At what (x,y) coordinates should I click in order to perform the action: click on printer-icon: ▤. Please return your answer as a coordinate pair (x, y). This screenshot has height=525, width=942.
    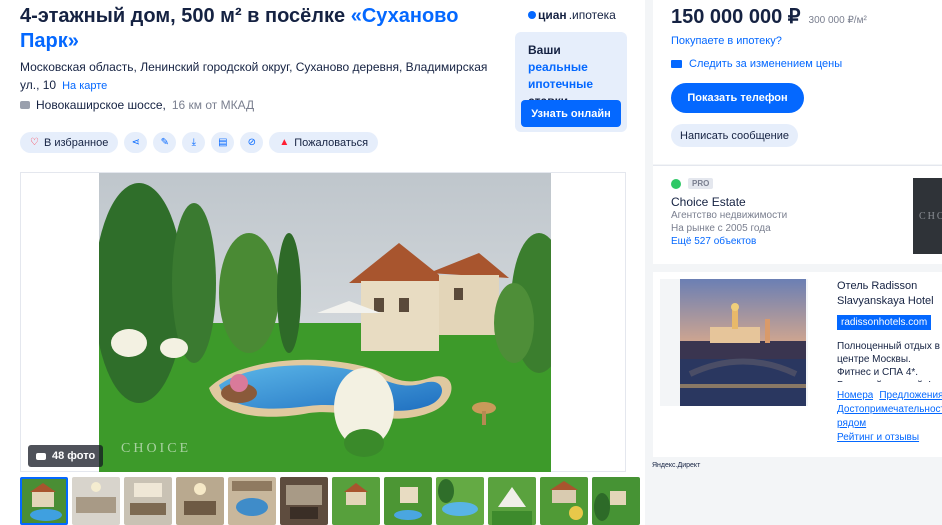
    Looking at the image, I should click on (223, 142).